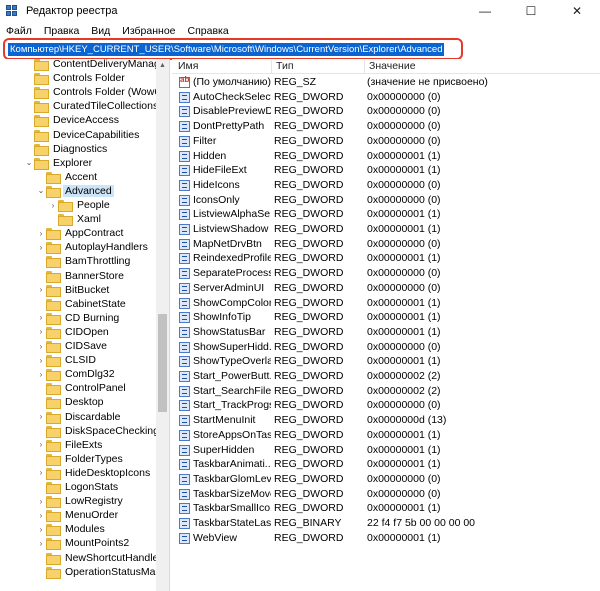 The height and width of the screenshot is (591, 600). What do you see at coordinates (386, 258) in the screenshot?
I see `value-row: ReindexedProfile REG_DWORD 0x00000001 (1)` at bounding box center [386, 258].